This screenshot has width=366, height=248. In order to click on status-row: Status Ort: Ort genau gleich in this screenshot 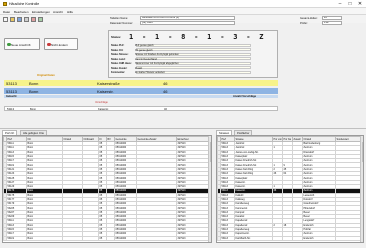, I will do `click(181, 50)`.